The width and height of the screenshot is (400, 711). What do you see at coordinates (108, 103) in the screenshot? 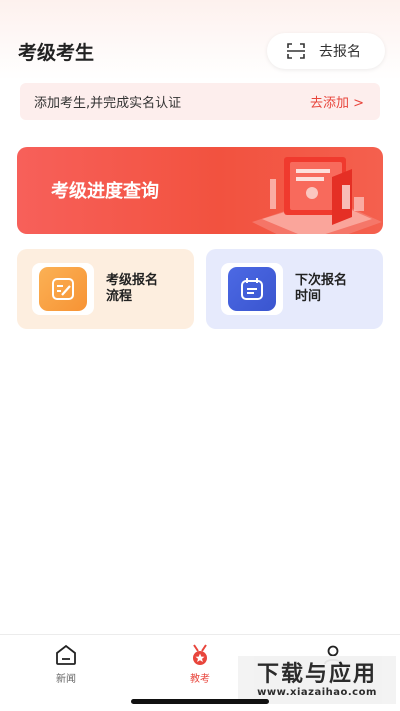
I see `notice-text: 添加考生,并完成实名认证` at bounding box center [108, 103].